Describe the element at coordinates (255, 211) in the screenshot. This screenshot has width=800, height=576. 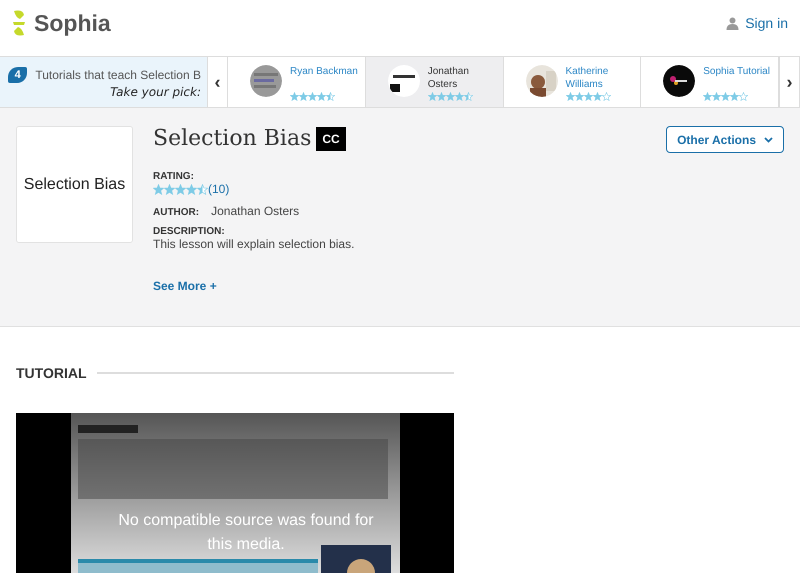
I see `author-value: Jonathan Osters` at that location.